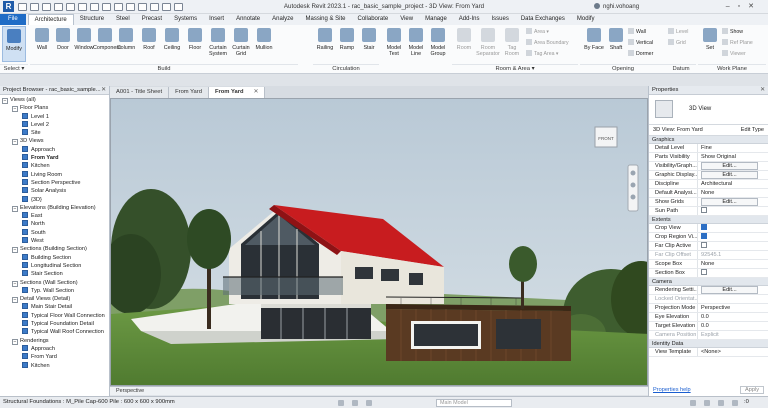 Image resolution: width=768 pixels, height=408 pixels. Describe the element at coordinates (721, 403) in the screenshot. I see `select-pinned-icon` at that location.